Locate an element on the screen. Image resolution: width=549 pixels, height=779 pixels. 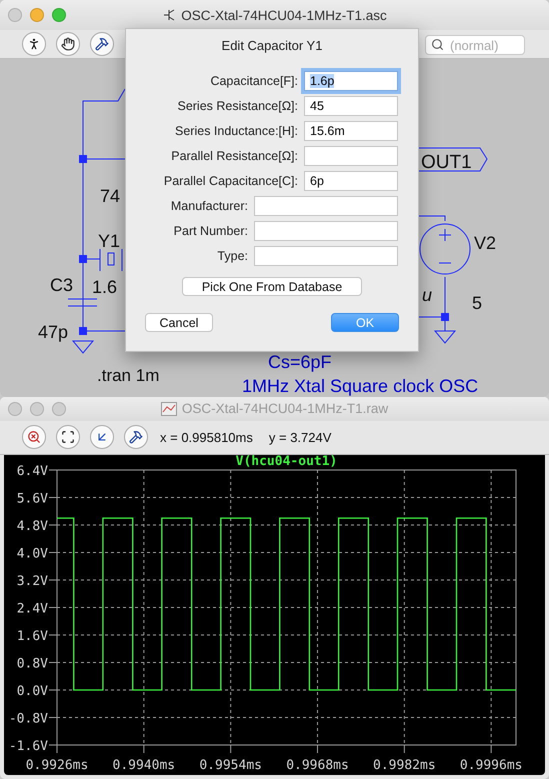
component-label: 47p is located at coordinates (53, 332).